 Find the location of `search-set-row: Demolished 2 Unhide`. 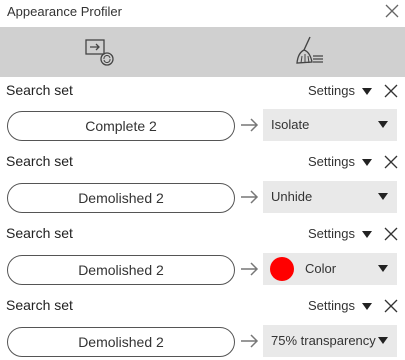

search-set-row: Demolished 2 Unhide is located at coordinates (202, 198).